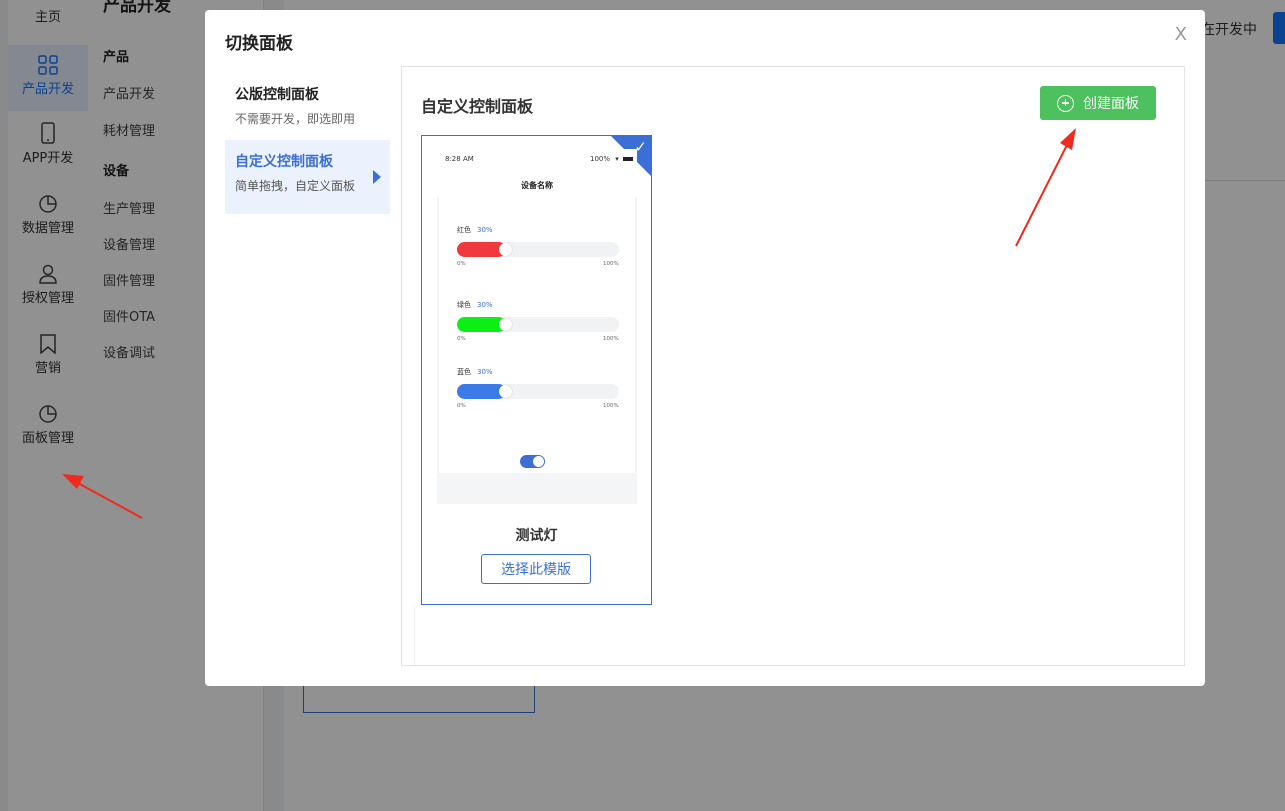  What do you see at coordinates (459, 159) in the screenshot?
I see `preview-time: 8:28 AM` at bounding box center [459, 159].